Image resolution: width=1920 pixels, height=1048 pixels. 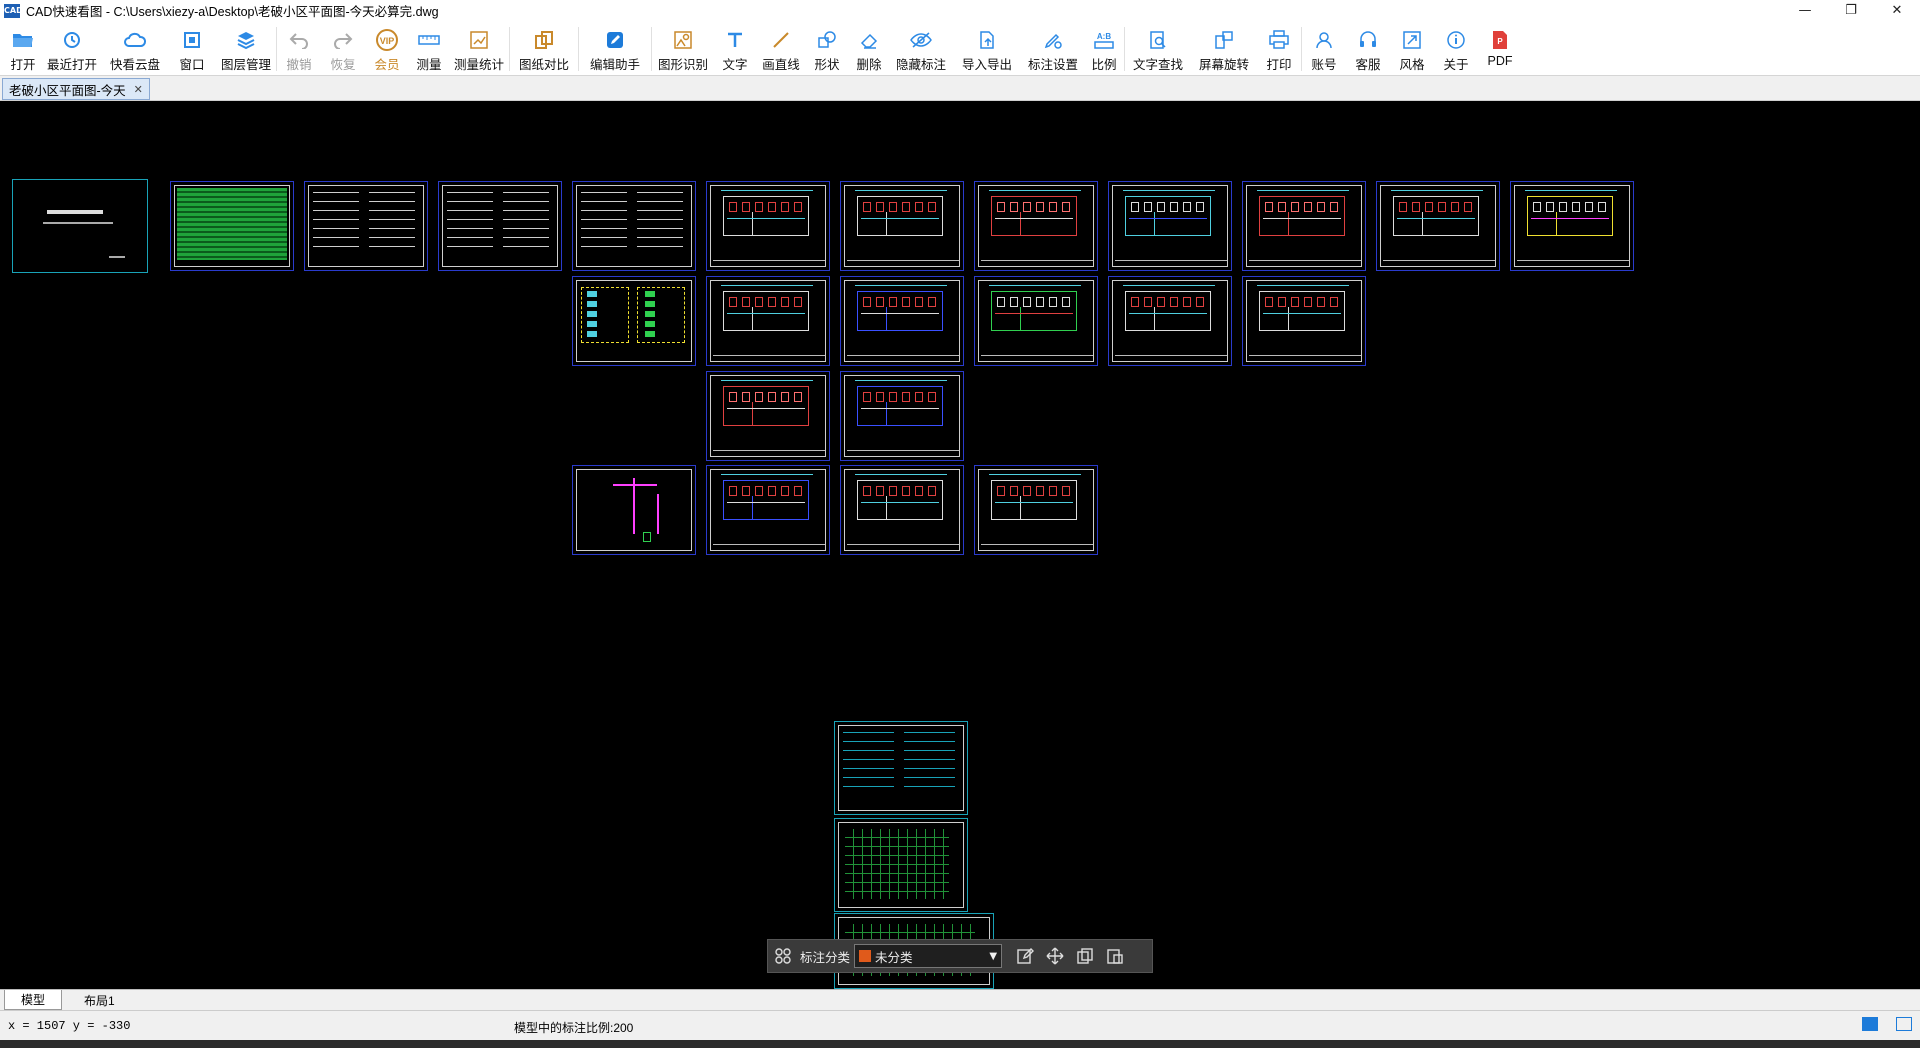 I want to click on grid-snap-icon, so click(x=1870, y=1024).